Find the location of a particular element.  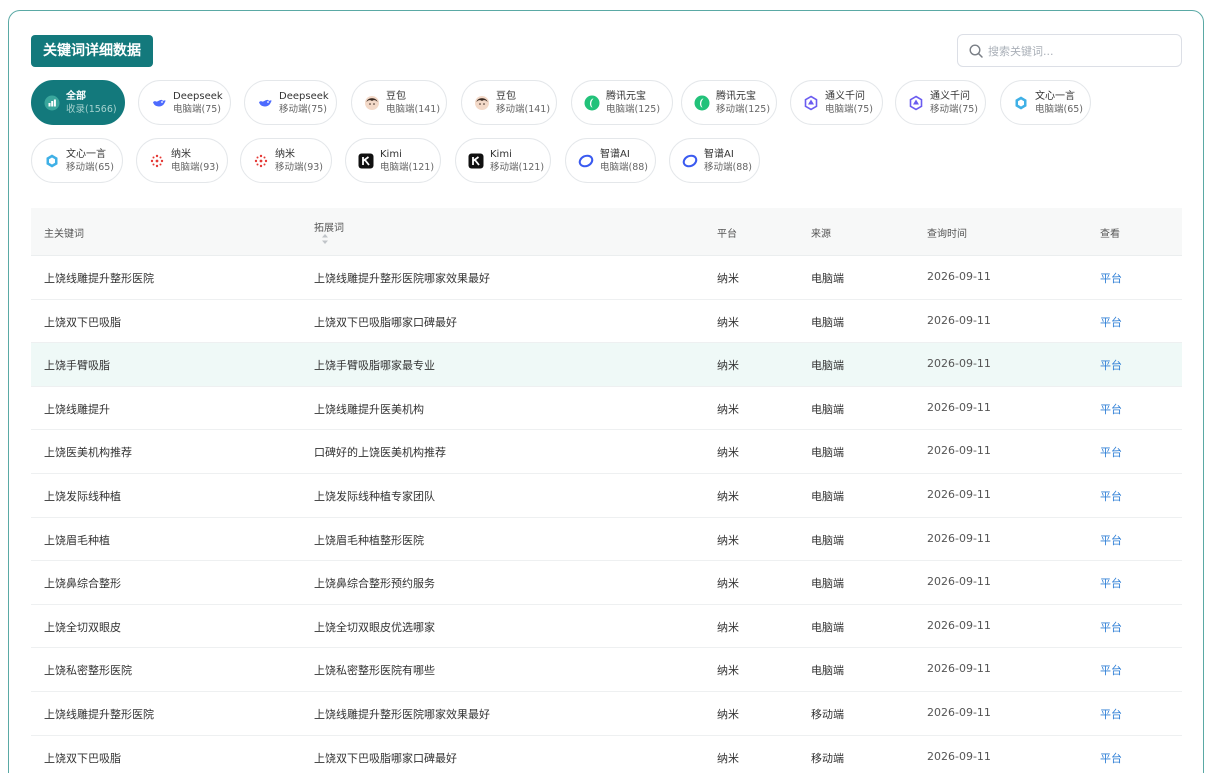

platform-chip: 文心一言 移动端(65) is located at coordinates (77, 160).